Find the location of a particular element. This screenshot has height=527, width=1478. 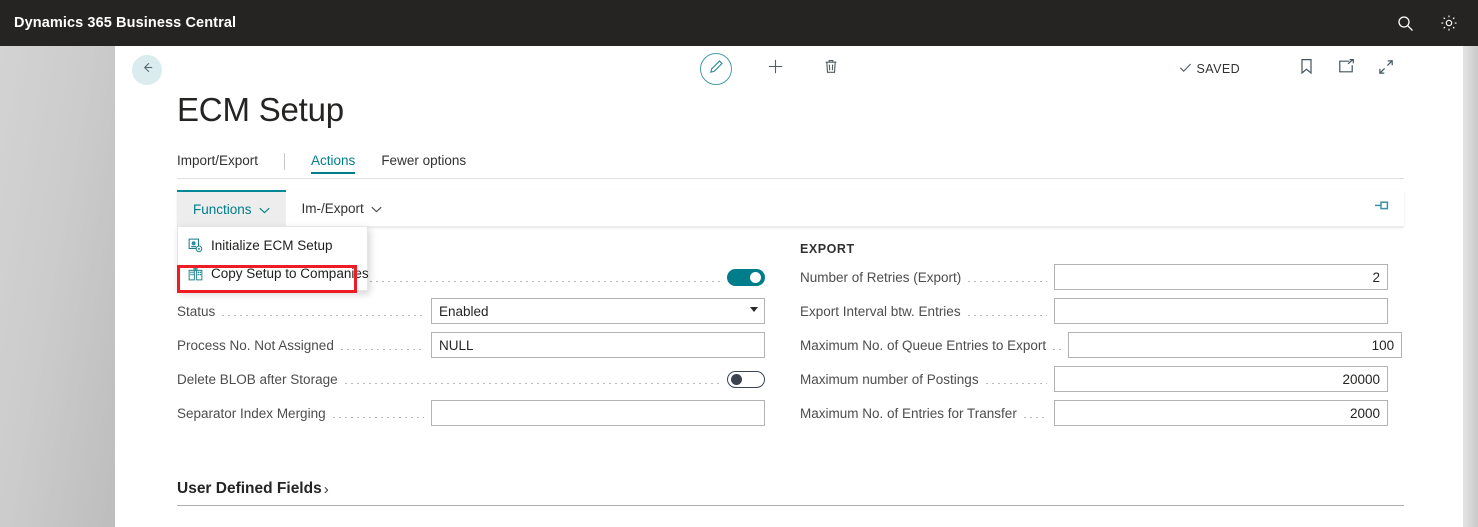

form-label-delete-blob-after-storage: Delete BLOB after Storage is located at coordinates (257, 379).